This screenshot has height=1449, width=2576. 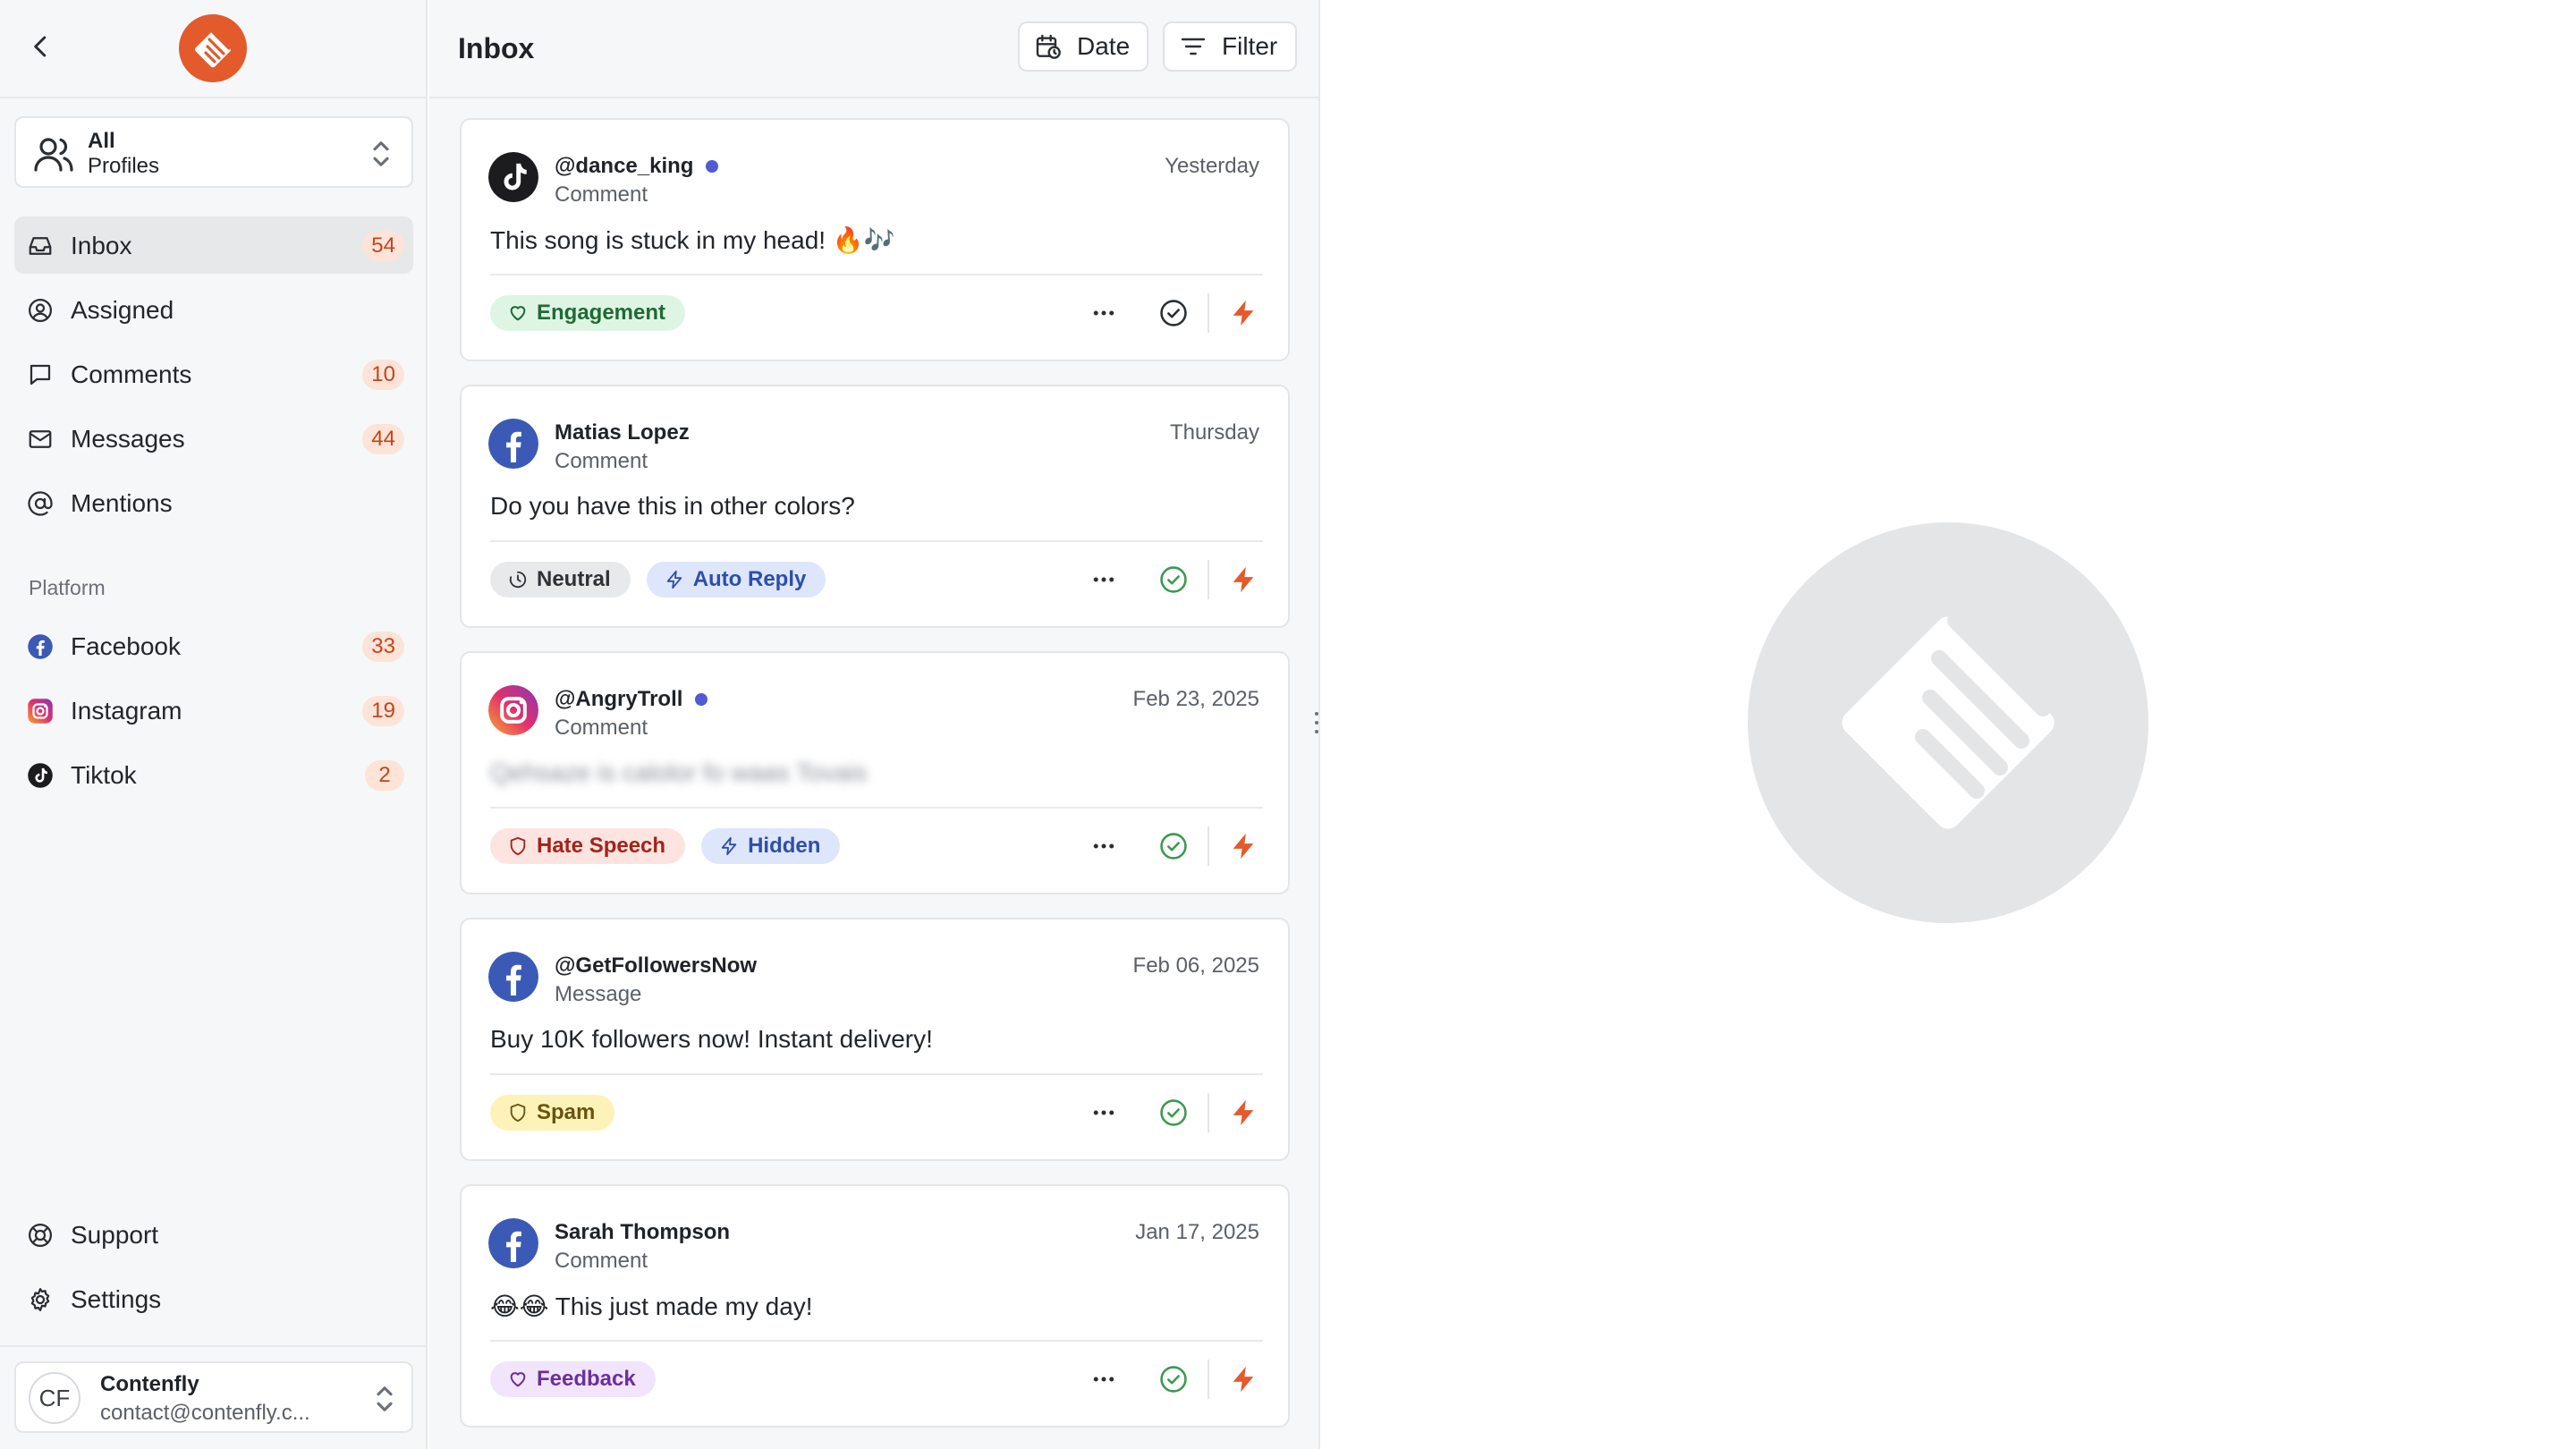 I want to click on nav-item-label: Comments, so click(x=131, y=374).